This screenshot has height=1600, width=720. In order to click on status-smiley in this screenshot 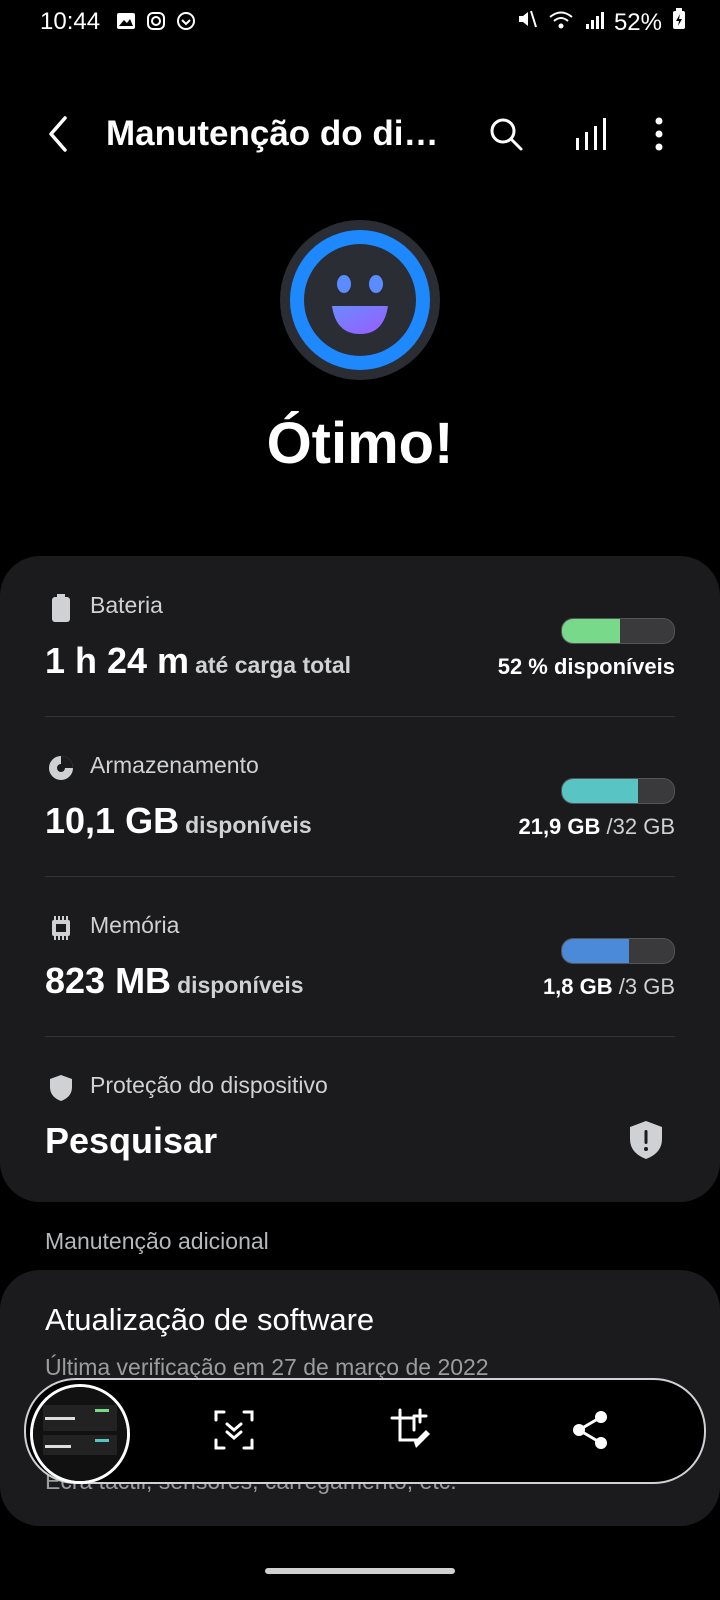, I will do `click(360, 300)`.